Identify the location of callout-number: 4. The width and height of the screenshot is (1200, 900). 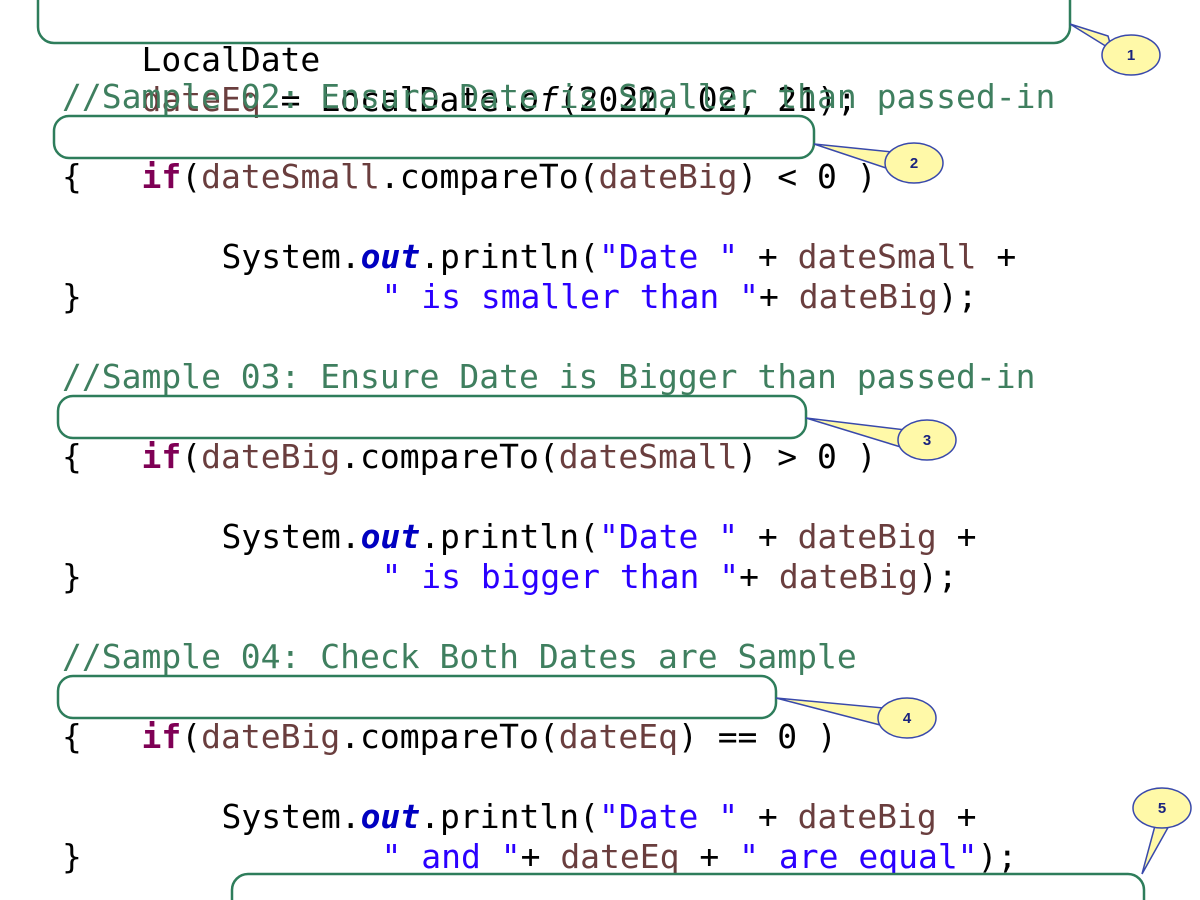
(907, 718).